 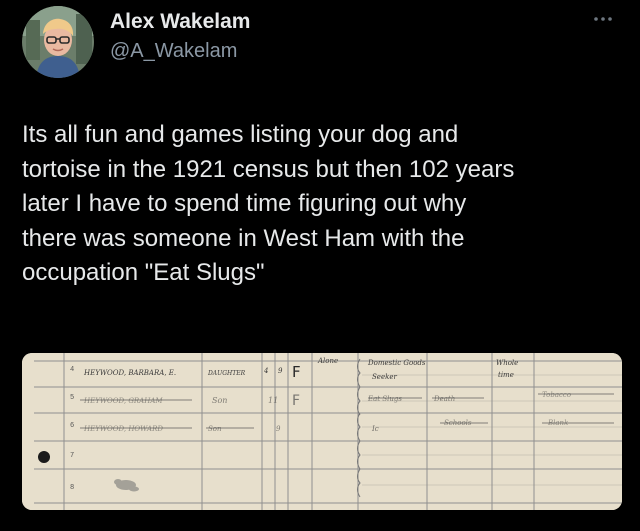 I want to click on row5-relationship: Son, so click(x=219, y=400).